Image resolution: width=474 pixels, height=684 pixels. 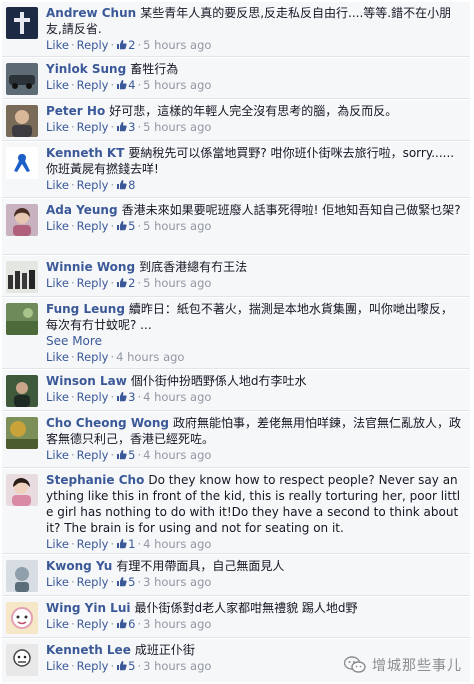 I want to click on comment-meta: Like · Reply · 5 · 5 hours ago, so click(x=129, y=226).